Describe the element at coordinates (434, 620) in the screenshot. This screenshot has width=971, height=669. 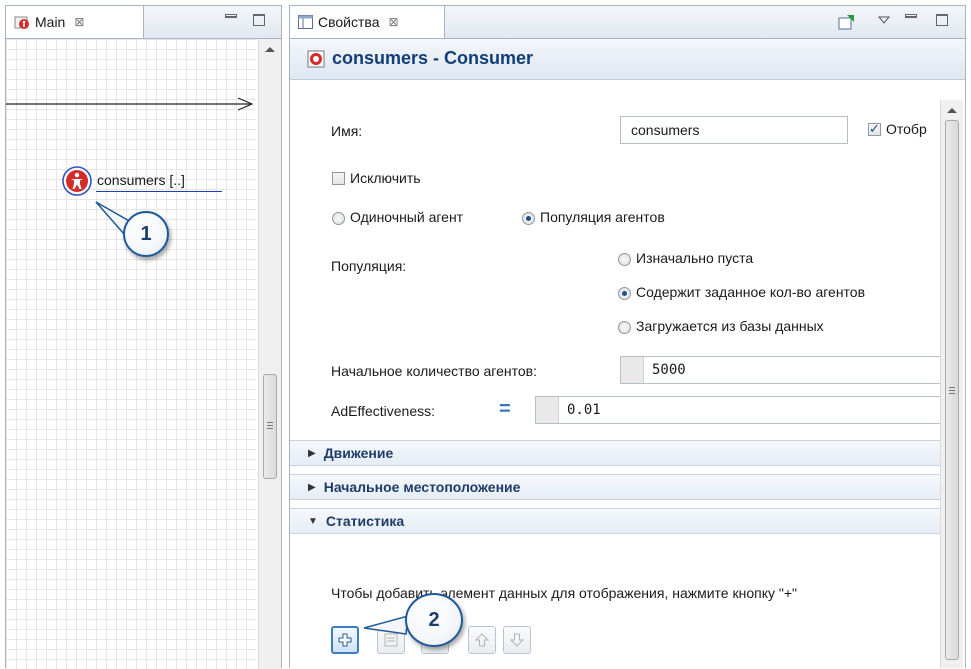
I see `callout-2: 2` at that location.